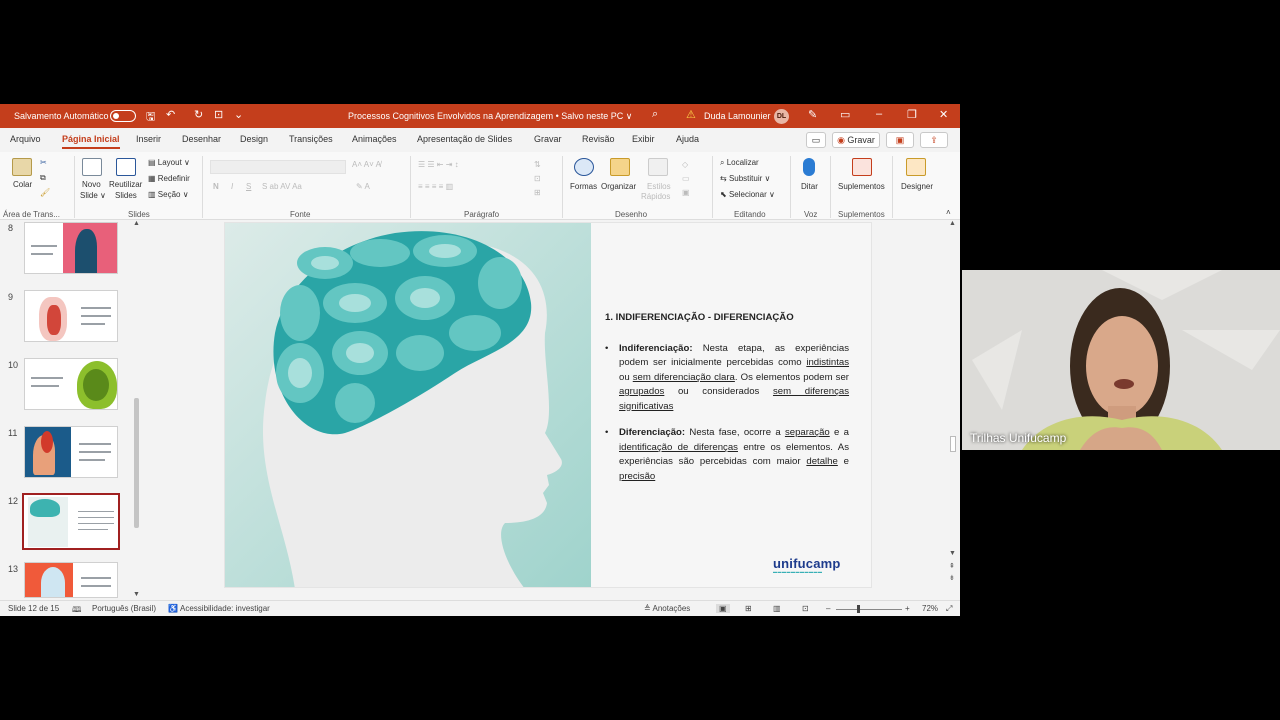  I want to click on font-color-icon: ✎ A, so click(363, 186).